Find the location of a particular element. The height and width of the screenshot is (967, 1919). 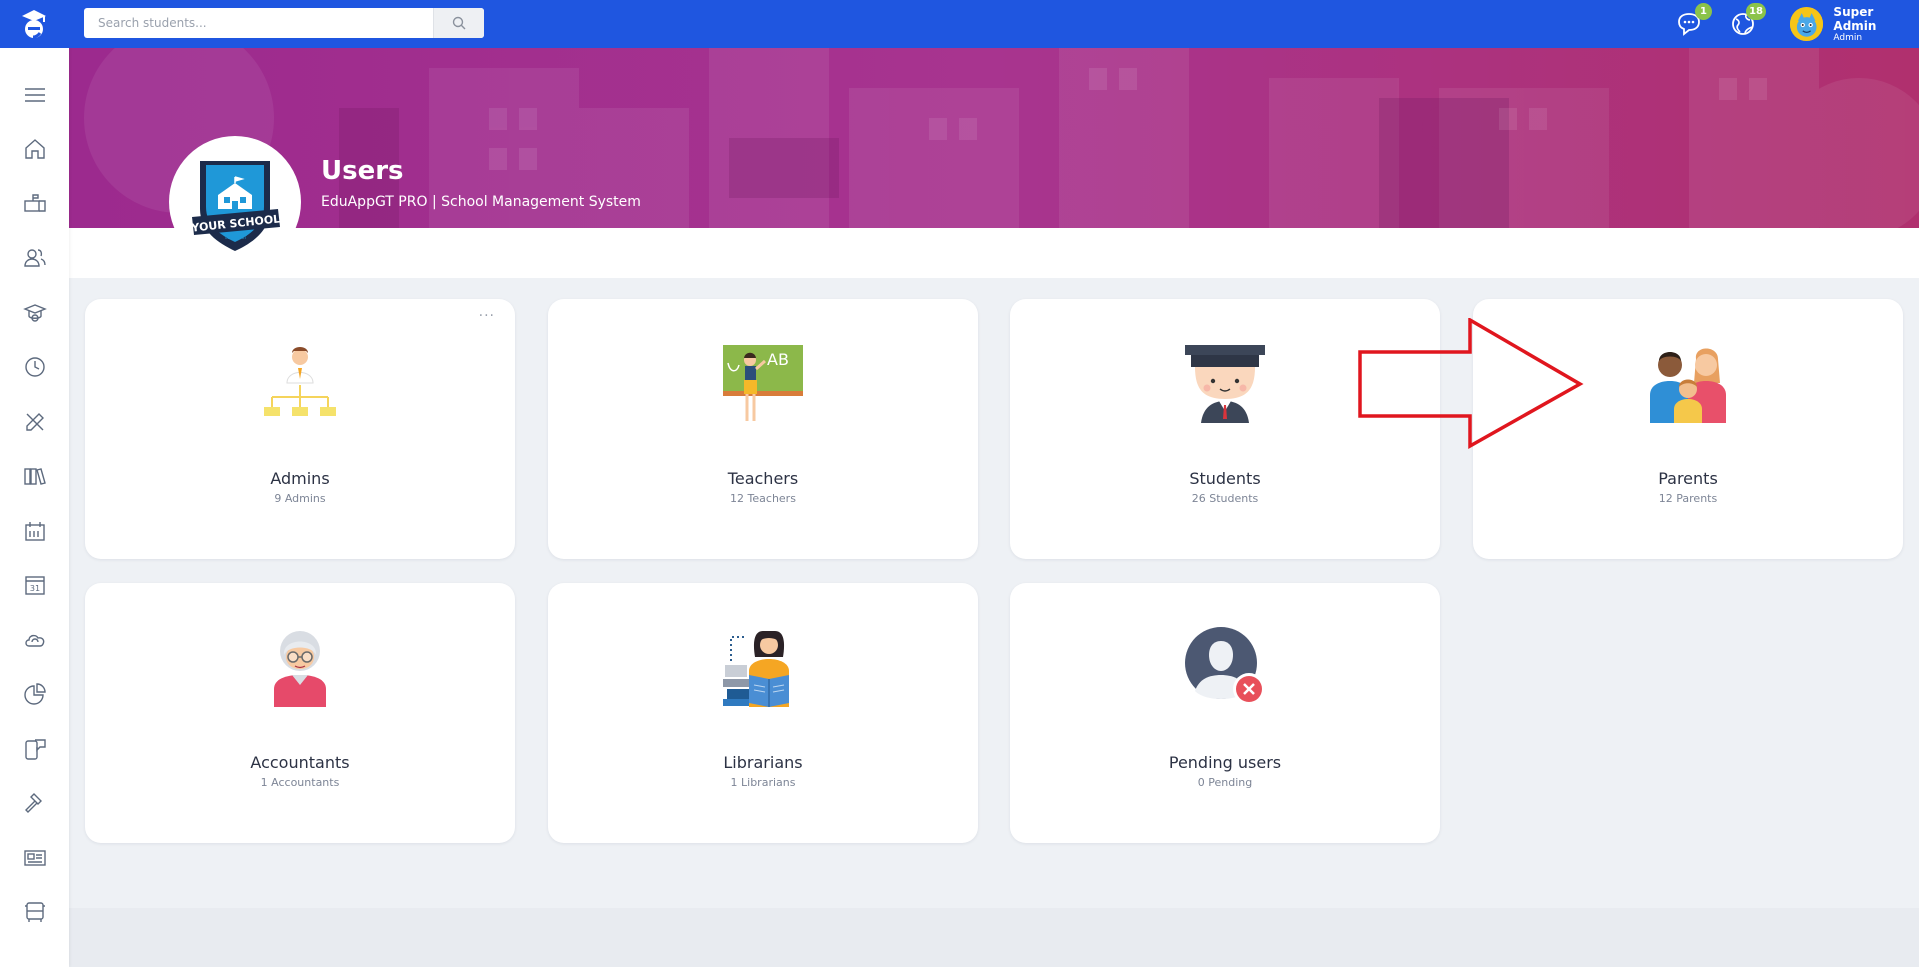

header-strip is located at coordinates (994, 253).